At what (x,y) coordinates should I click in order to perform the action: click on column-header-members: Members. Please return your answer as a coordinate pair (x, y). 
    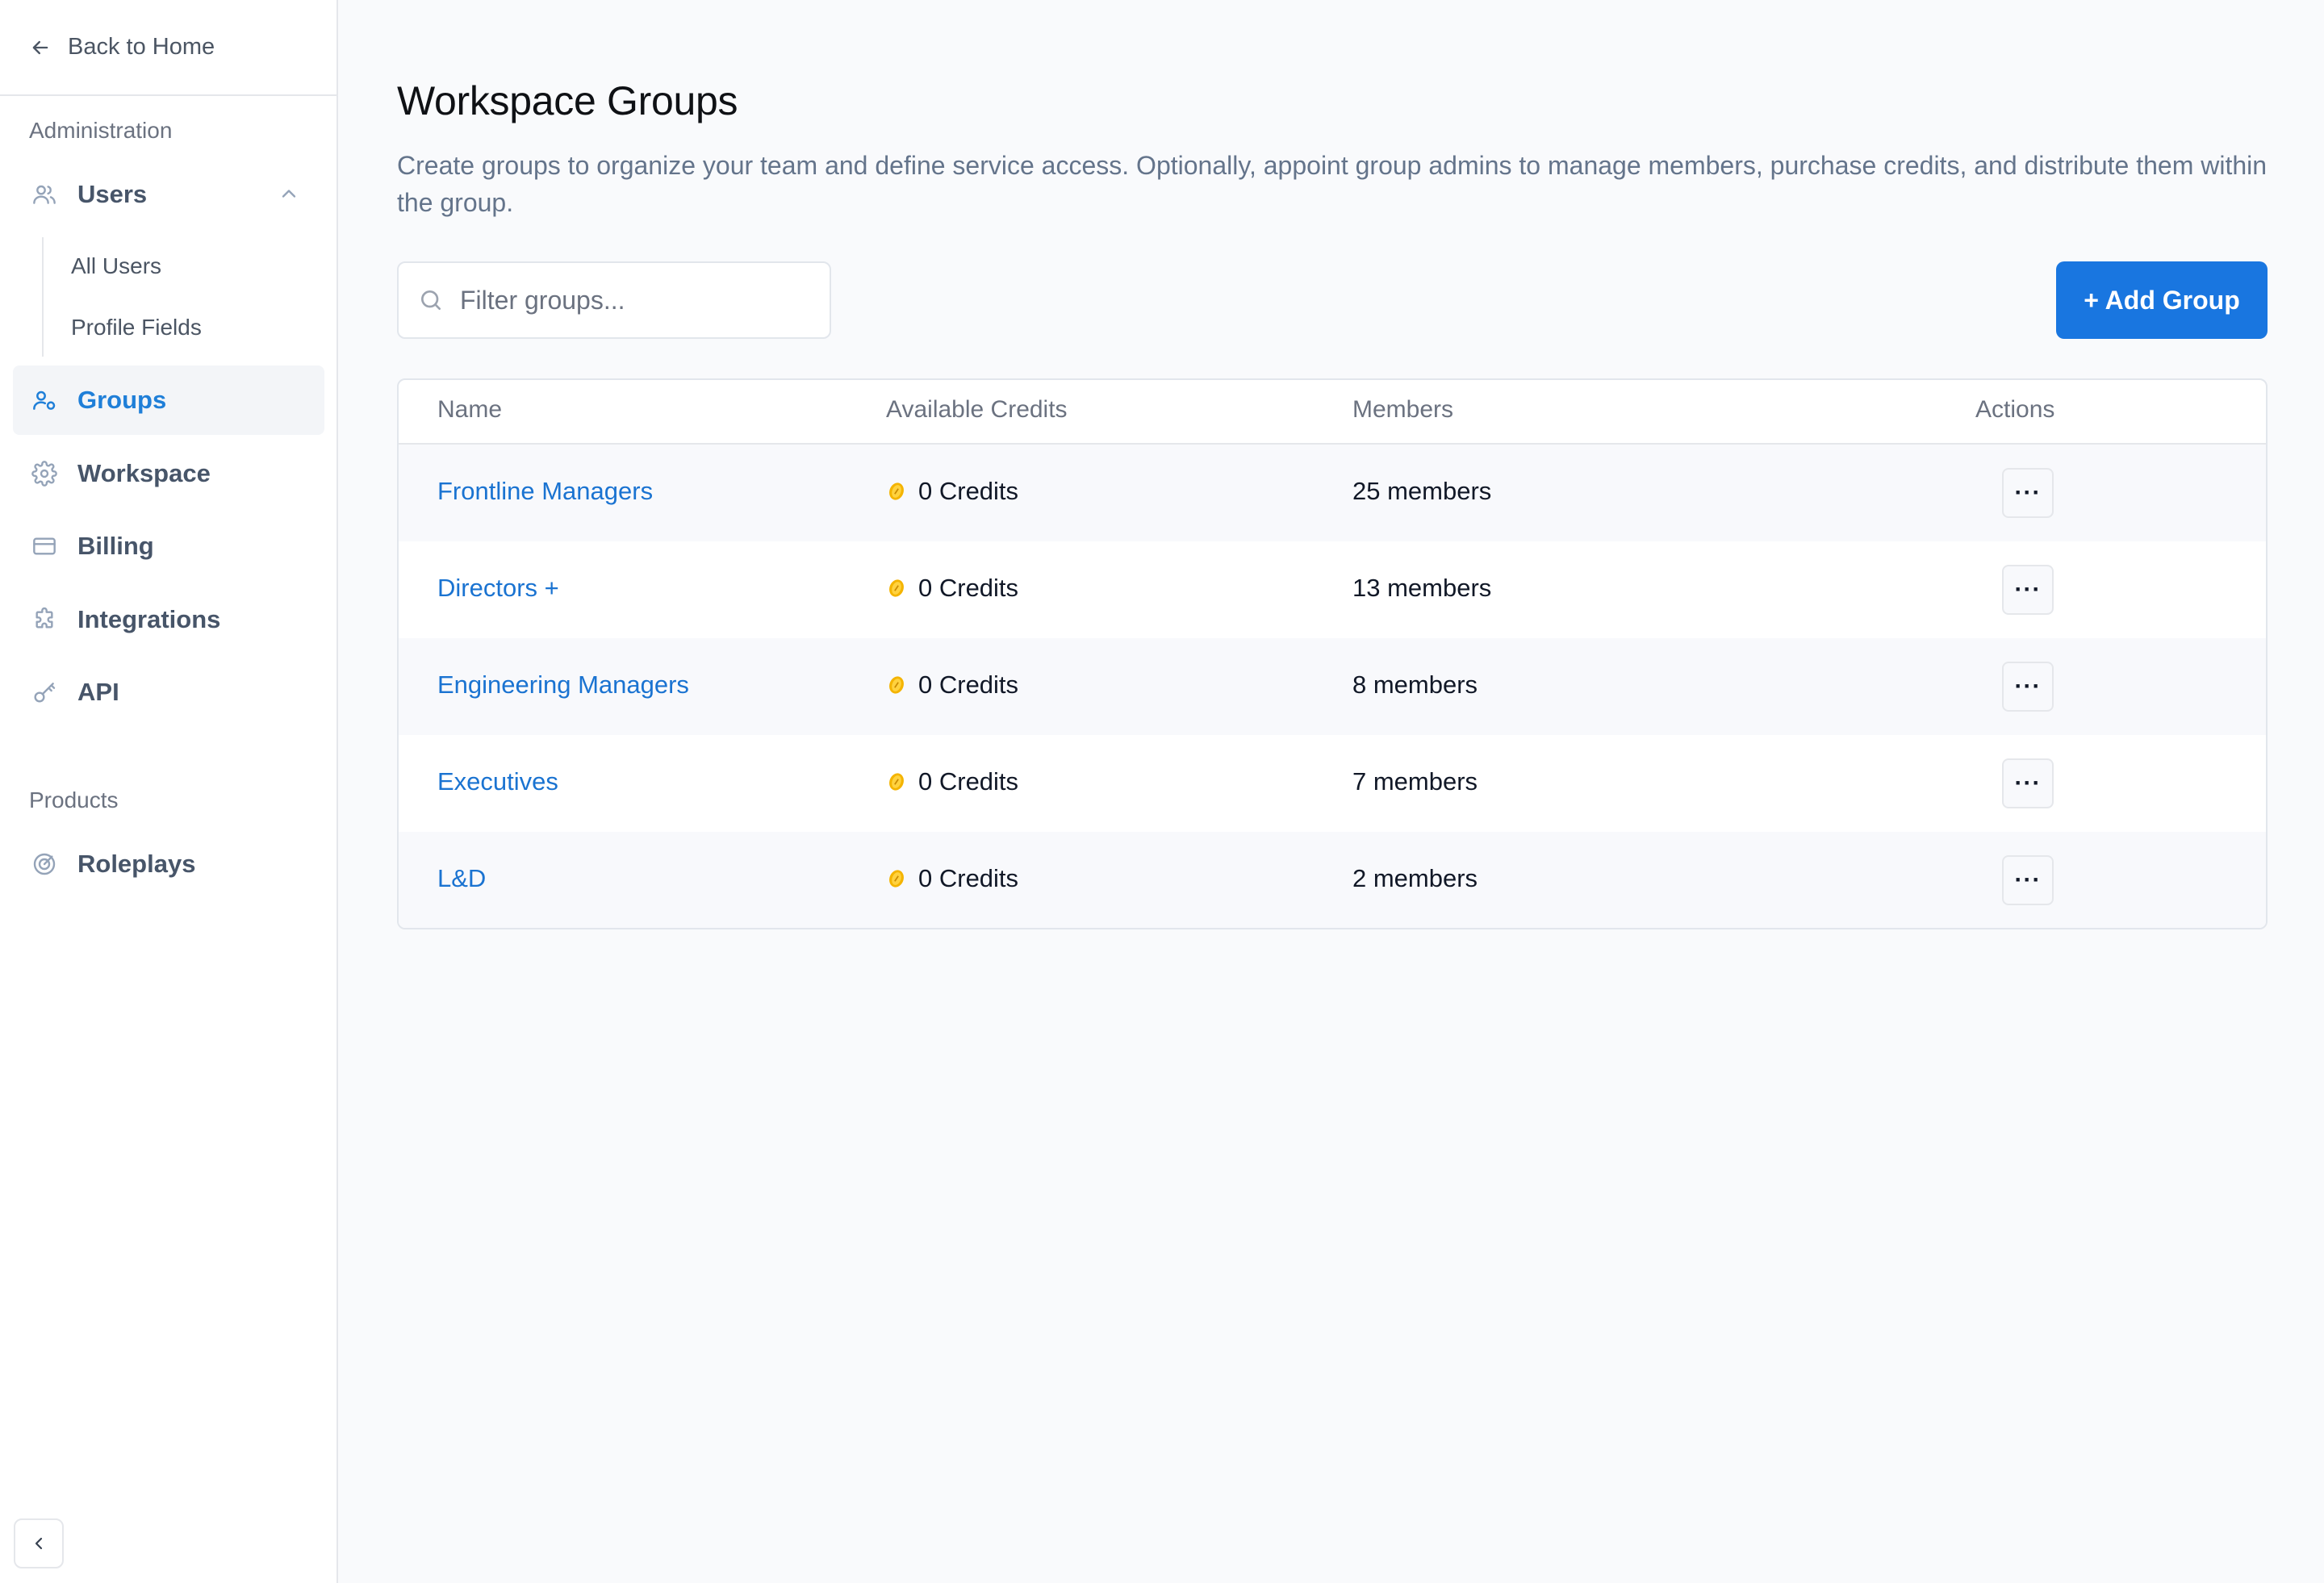
    Looking at the image, I should click on (1403, 410).